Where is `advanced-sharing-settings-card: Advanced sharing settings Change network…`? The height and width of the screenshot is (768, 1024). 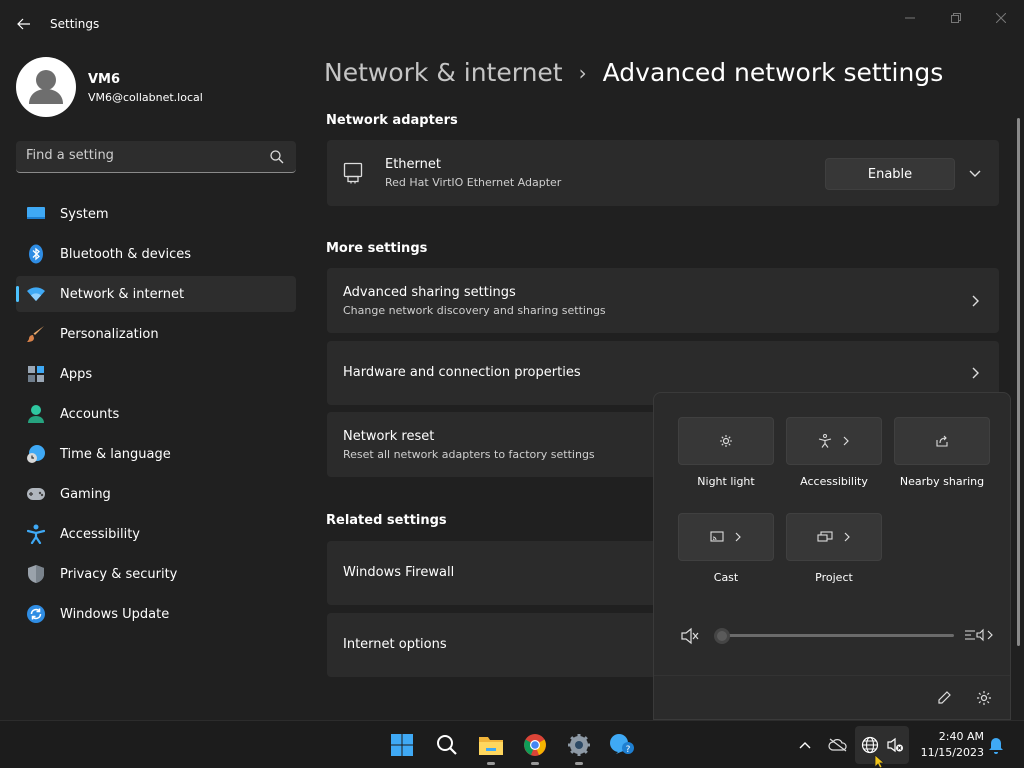
advanced-sharing-settings-card: Advanced sharing settings Change network… is located at coordinates (663, 300).